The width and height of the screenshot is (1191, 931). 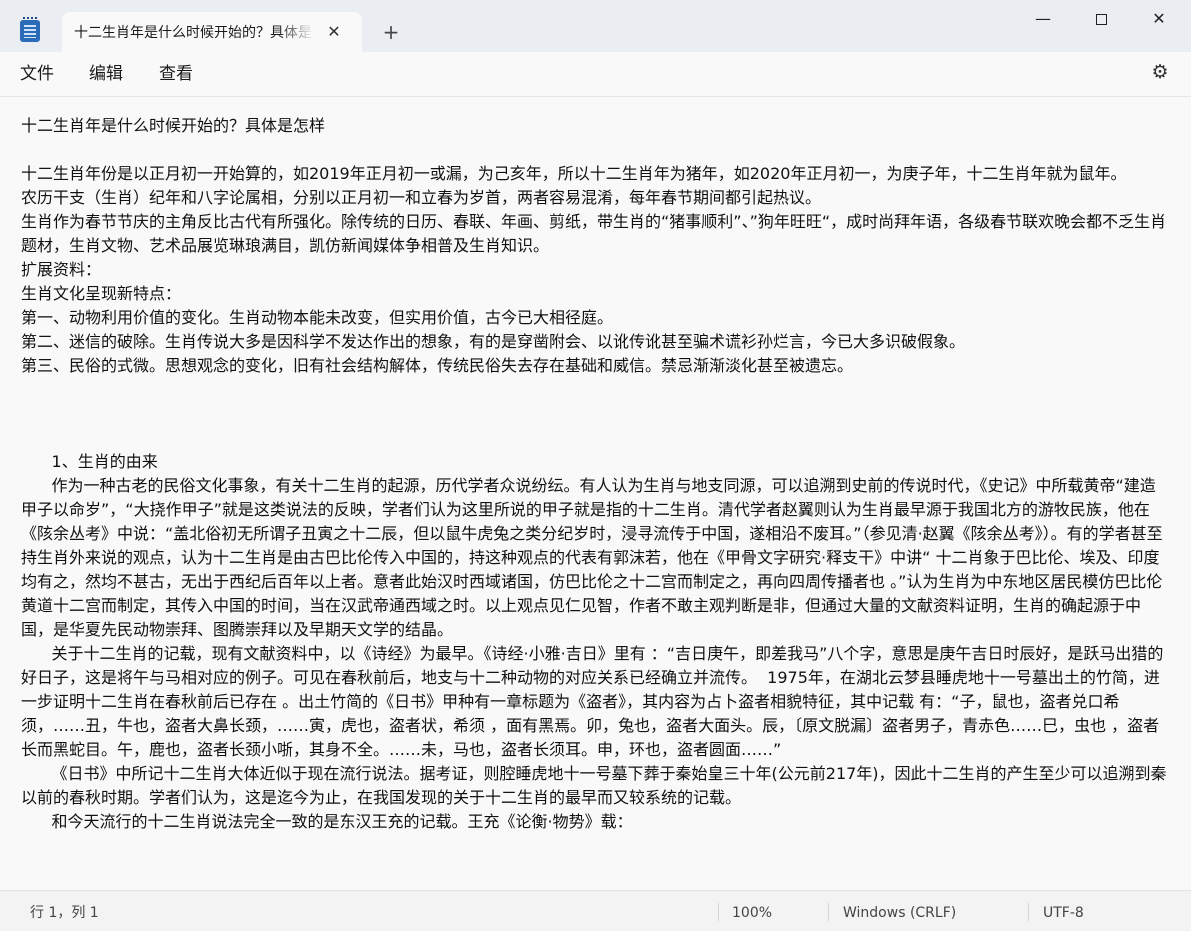 What do you see at coordinates (327, 821) in the screenshot?
I see `text-line: 和今天流行的十二生肖说法完全一致的是东汉王充的记载。王充《论衡·物势》载：` at bounding box center [327, 821].